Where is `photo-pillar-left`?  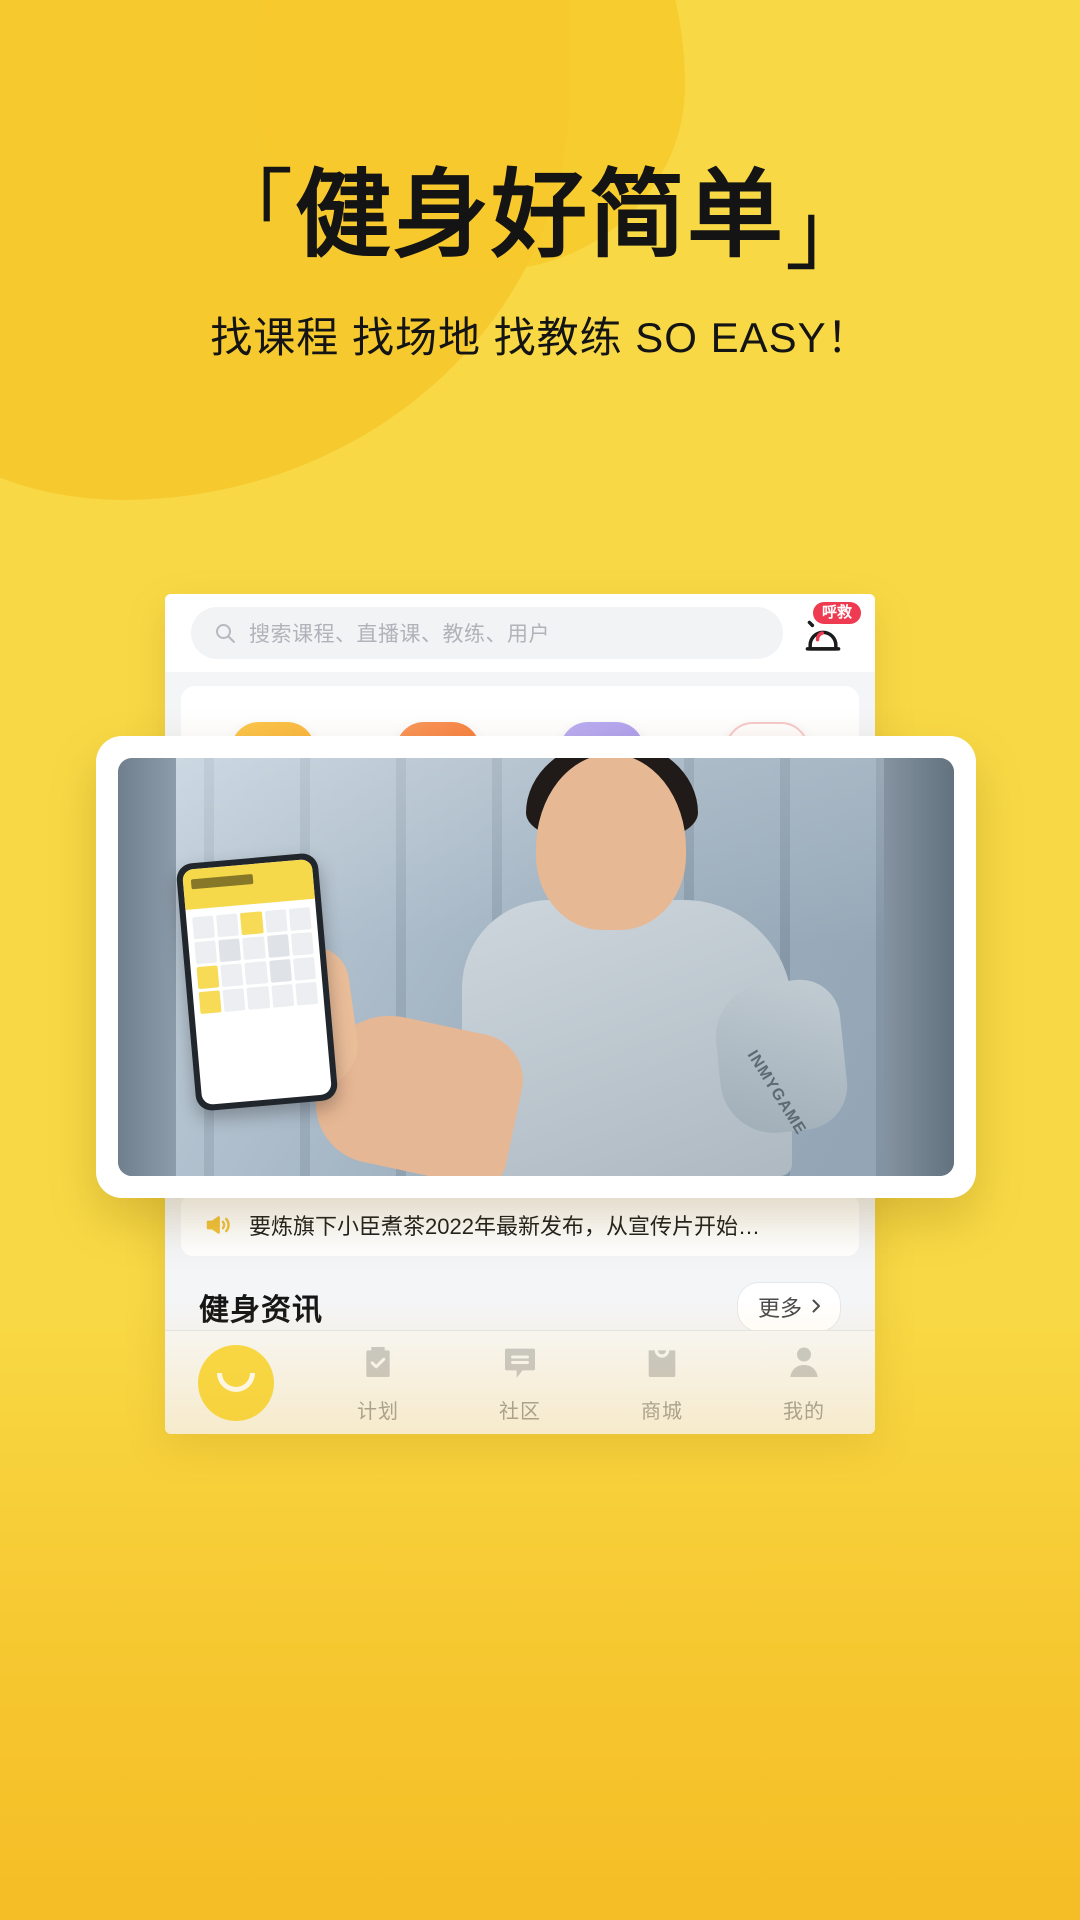
photo-pillar-left is located at coordinates (147, 967).